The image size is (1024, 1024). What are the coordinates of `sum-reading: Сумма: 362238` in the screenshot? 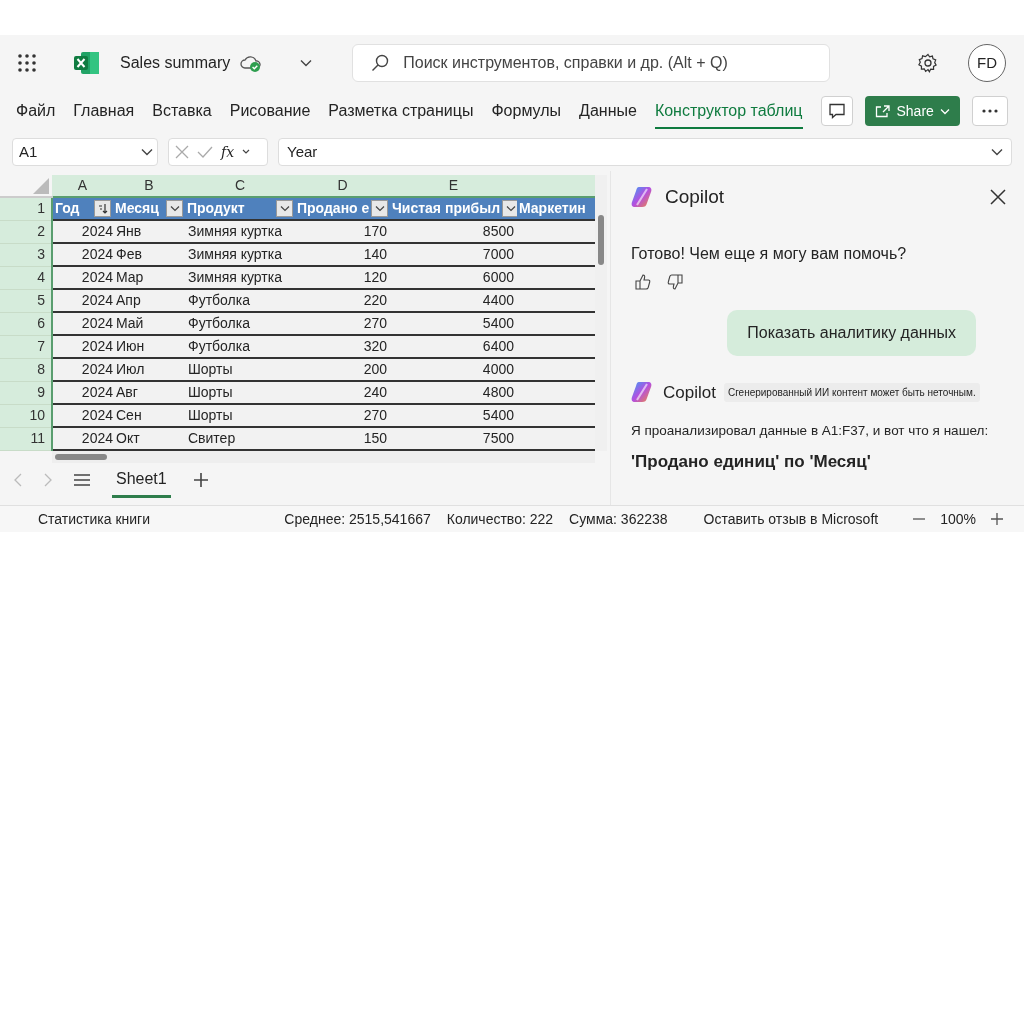 It's located at (618, 519).